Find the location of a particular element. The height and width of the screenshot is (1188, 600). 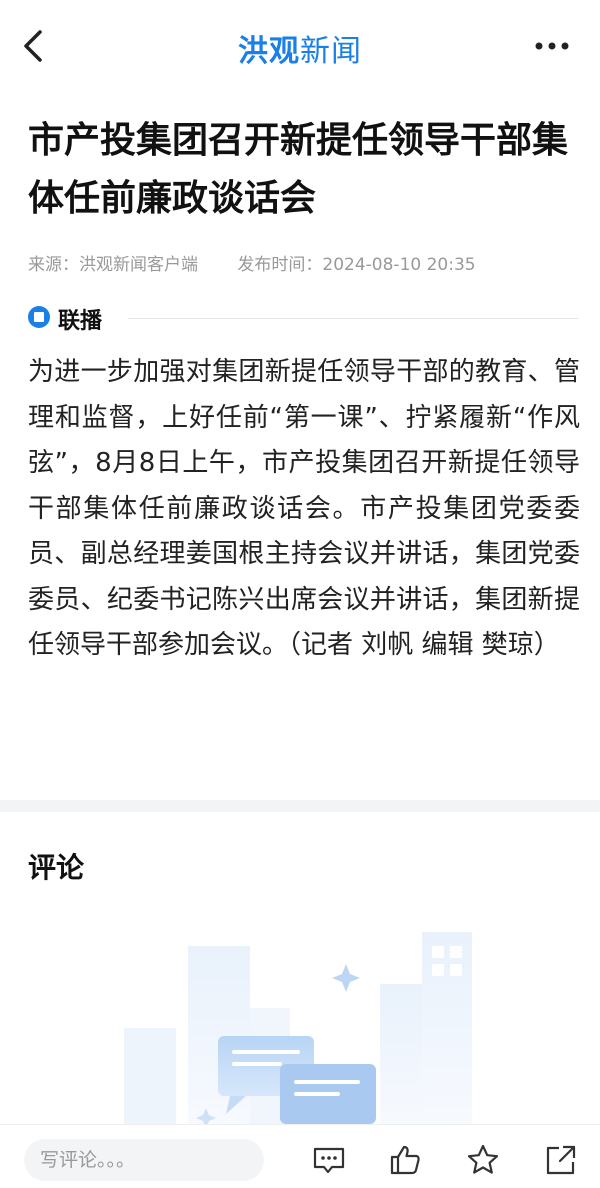

comments-title: 评论 is located at coordinates (56, 867).